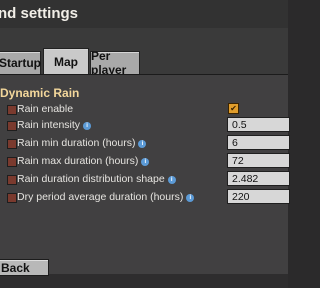  What do you see at coordinates (144, 14) in the screenshot?
I see `title-bar: nd settings` at bounding box center [144, 14].